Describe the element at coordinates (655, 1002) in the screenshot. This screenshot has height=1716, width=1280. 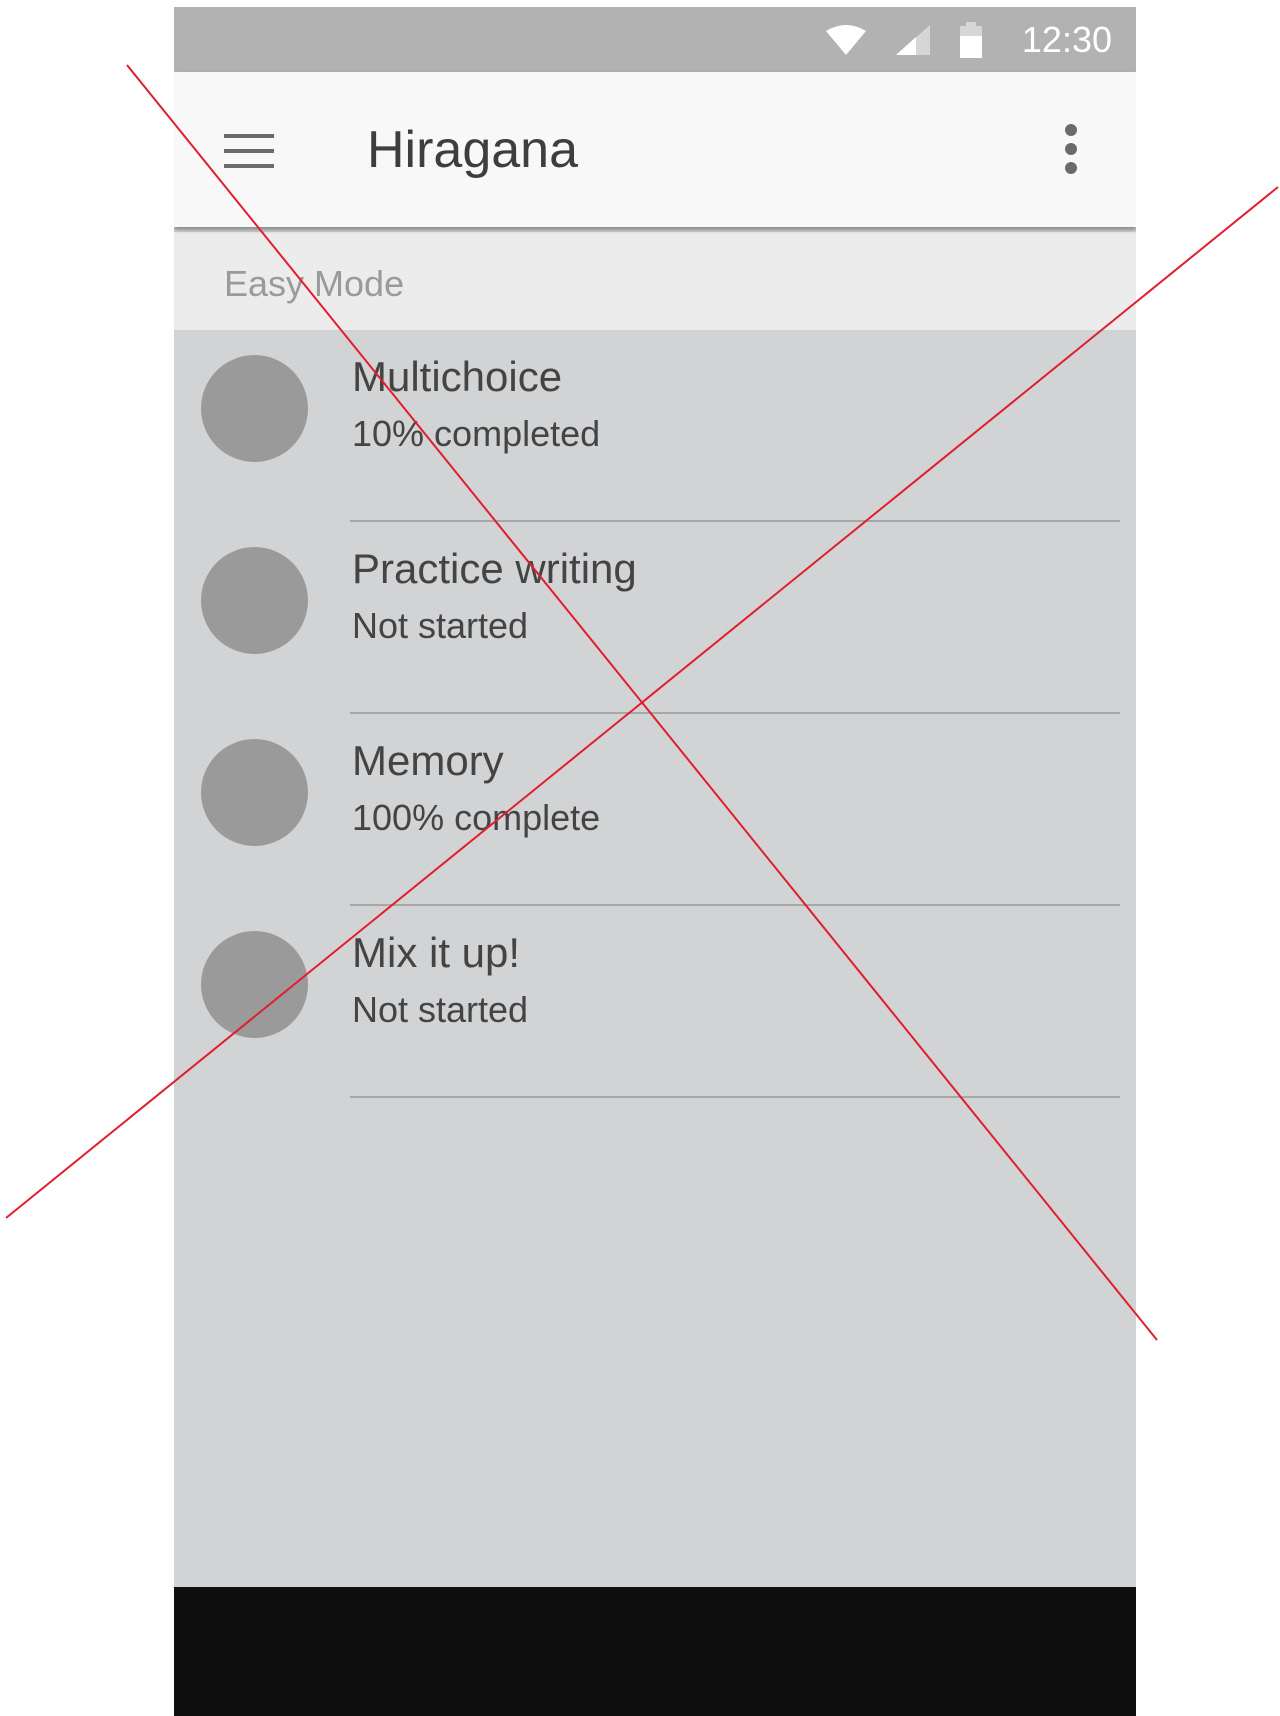
I see `list-item-mix-it-up: Mix it up! Not started` at that location.